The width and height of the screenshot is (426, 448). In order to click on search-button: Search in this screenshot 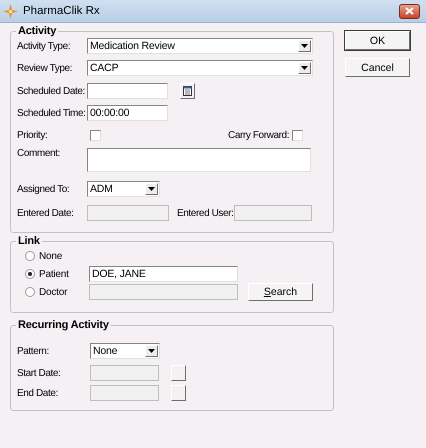, I will do `click(280, 292)`.